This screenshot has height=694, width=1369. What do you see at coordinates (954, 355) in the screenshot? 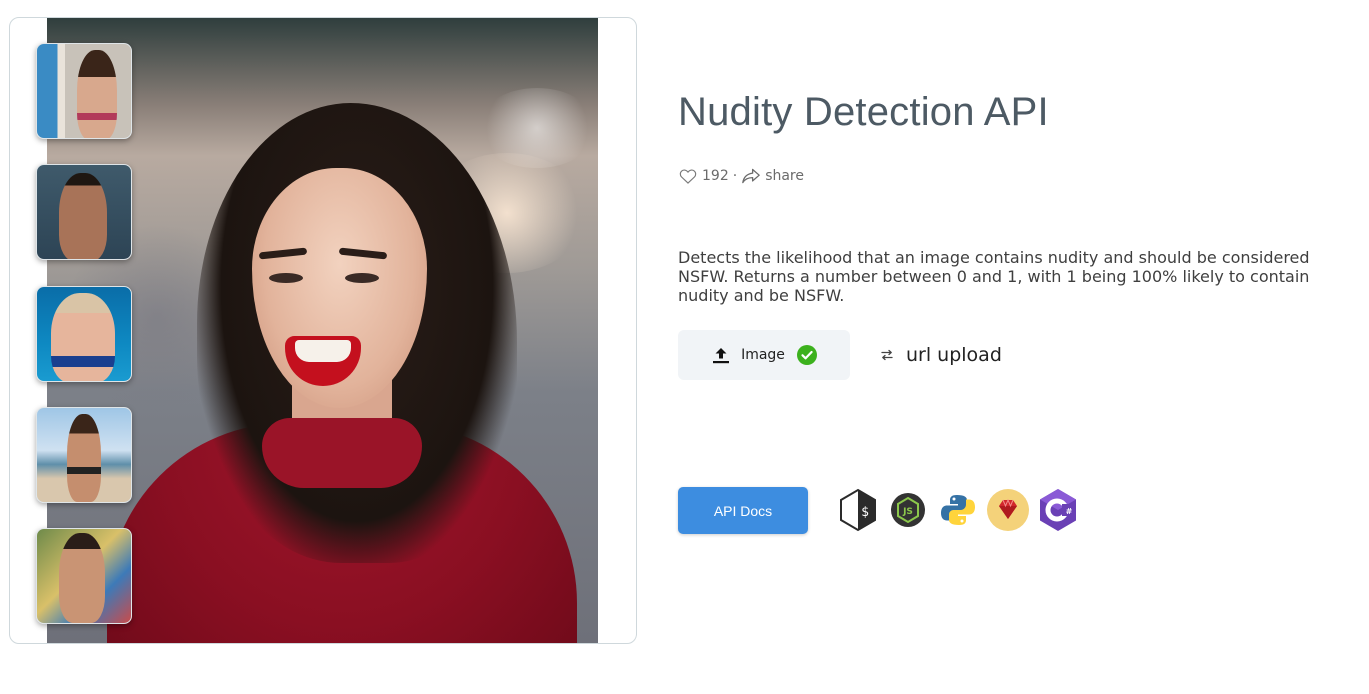
I see `url-upload-label: url upload` at bounding box center [954, 355].